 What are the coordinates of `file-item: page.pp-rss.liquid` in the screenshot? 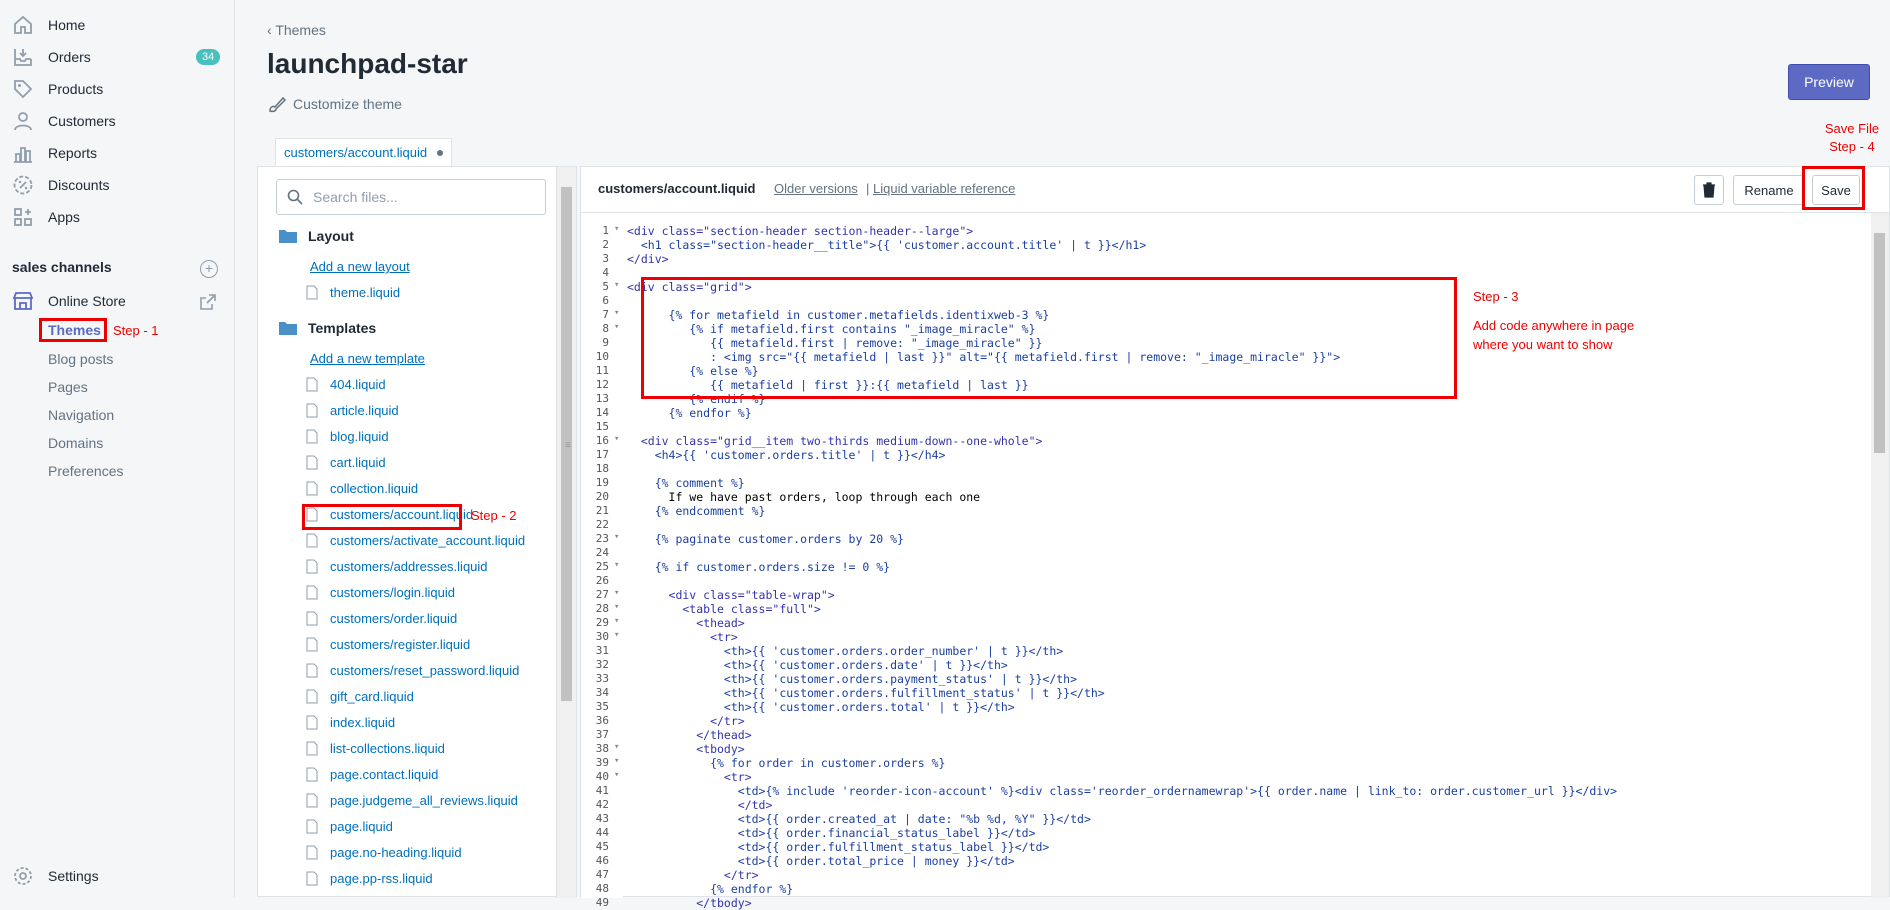 It's located at (369, 878).